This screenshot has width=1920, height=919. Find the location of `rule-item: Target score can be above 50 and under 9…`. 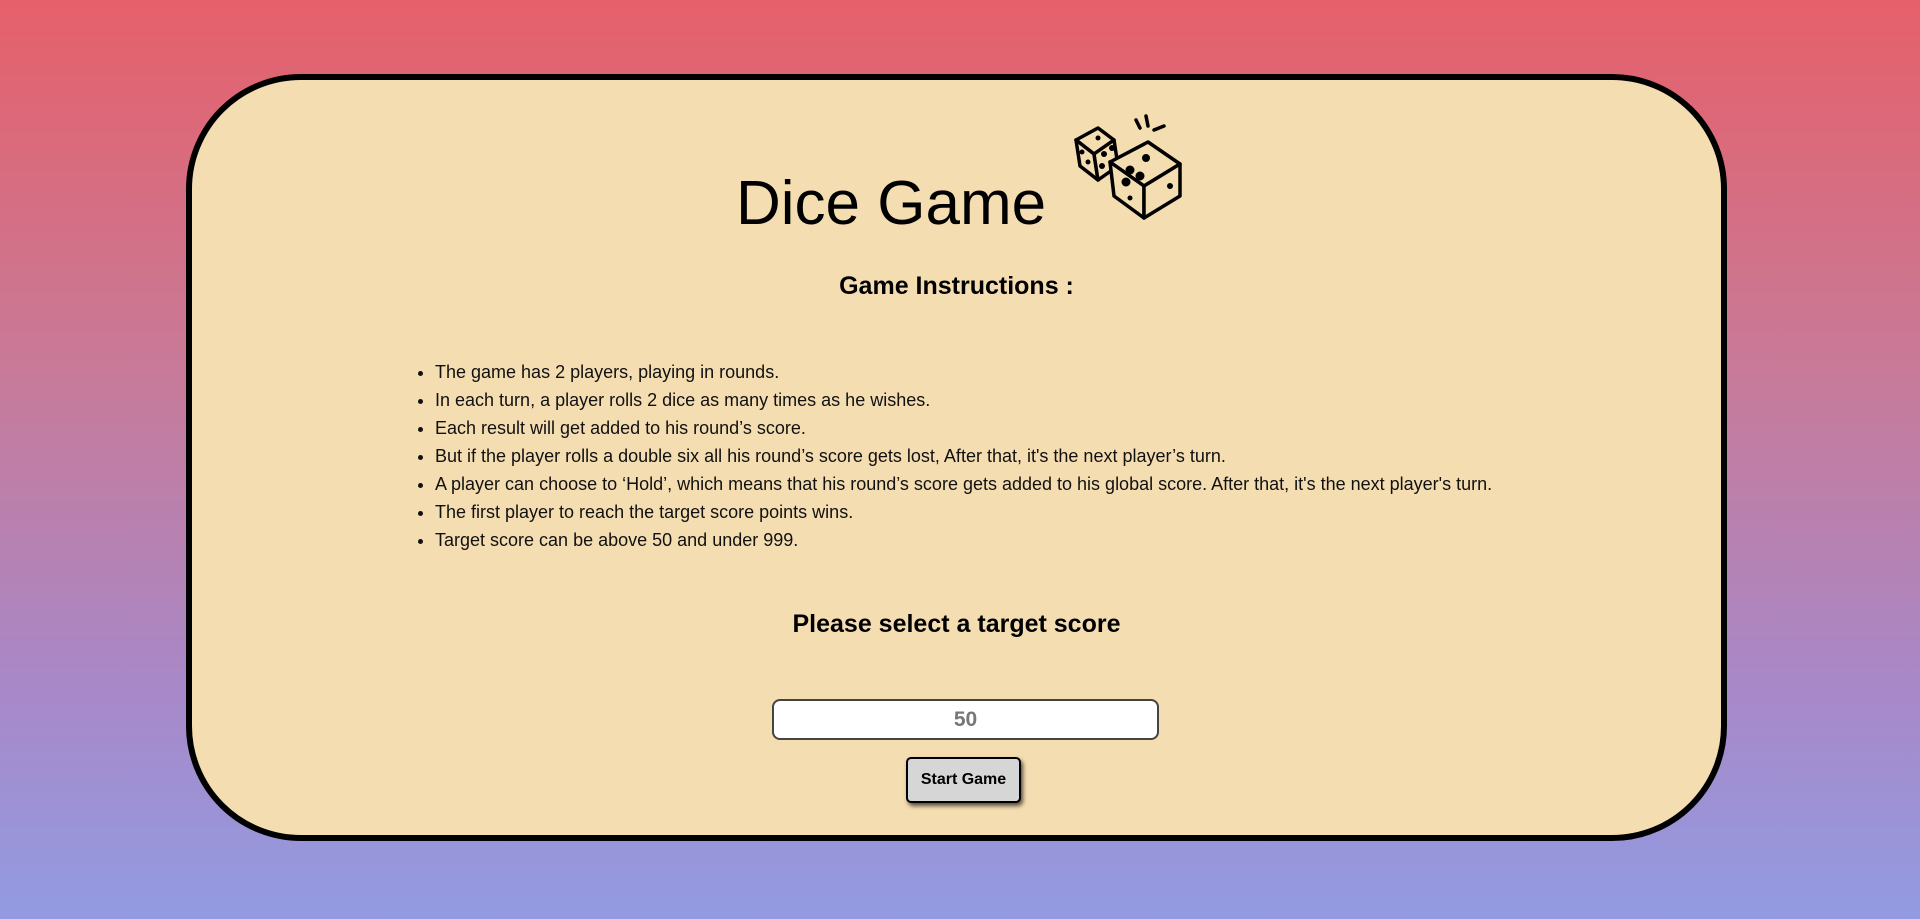

rule-item: Target score can be above 50 and under 9… is located at coordinates (963, 540).